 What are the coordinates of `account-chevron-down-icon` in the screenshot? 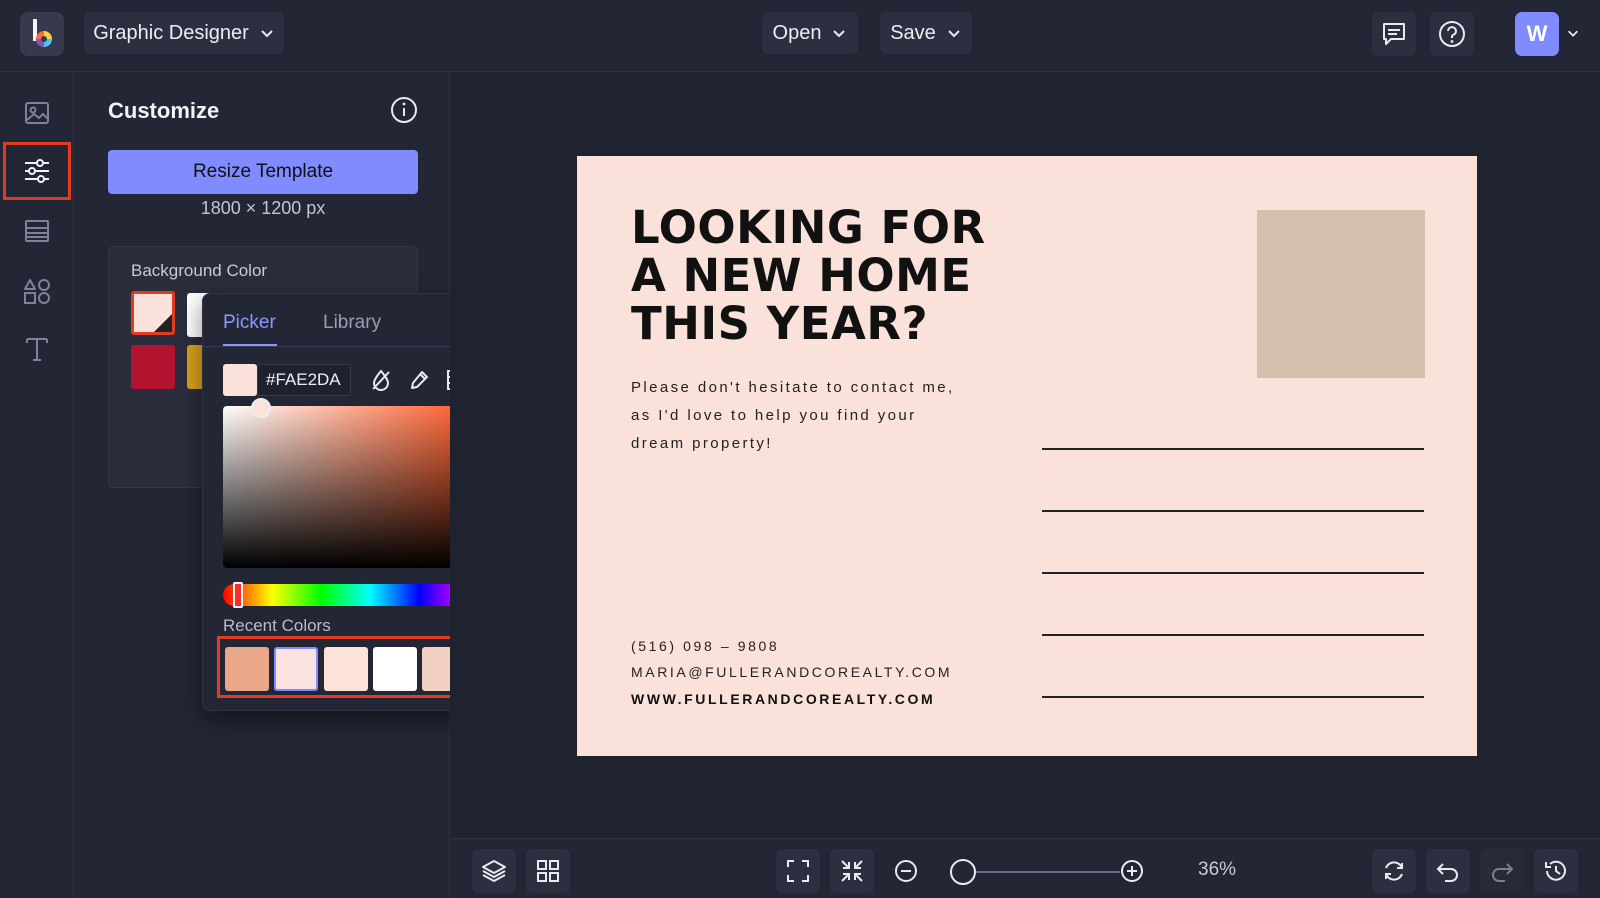 It's located at (1573, 33).